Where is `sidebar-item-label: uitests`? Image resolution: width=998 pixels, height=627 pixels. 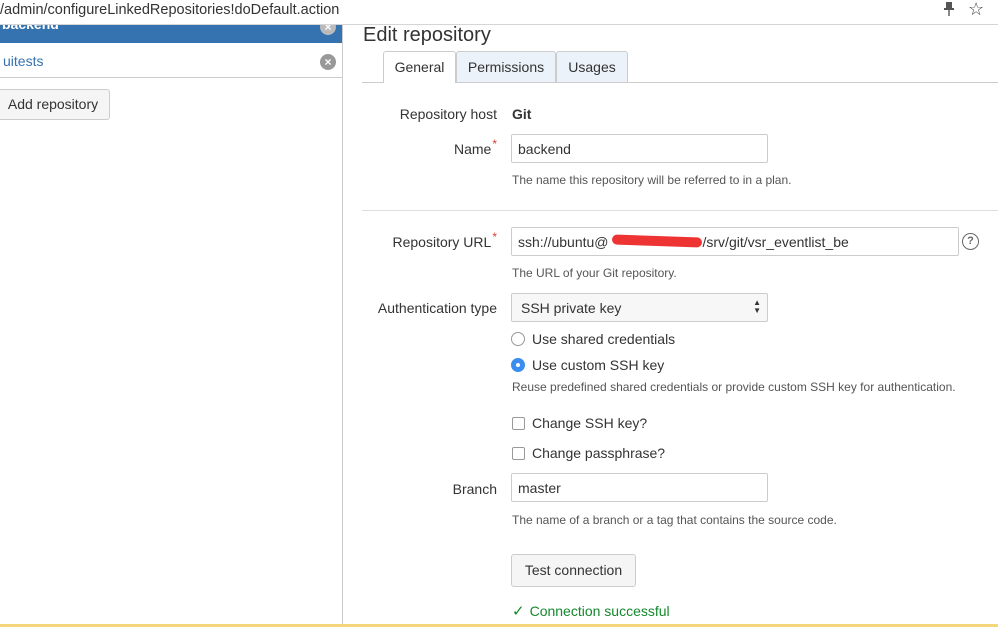
sidebar-item-label: uitests is located at coordinates (23, 61).